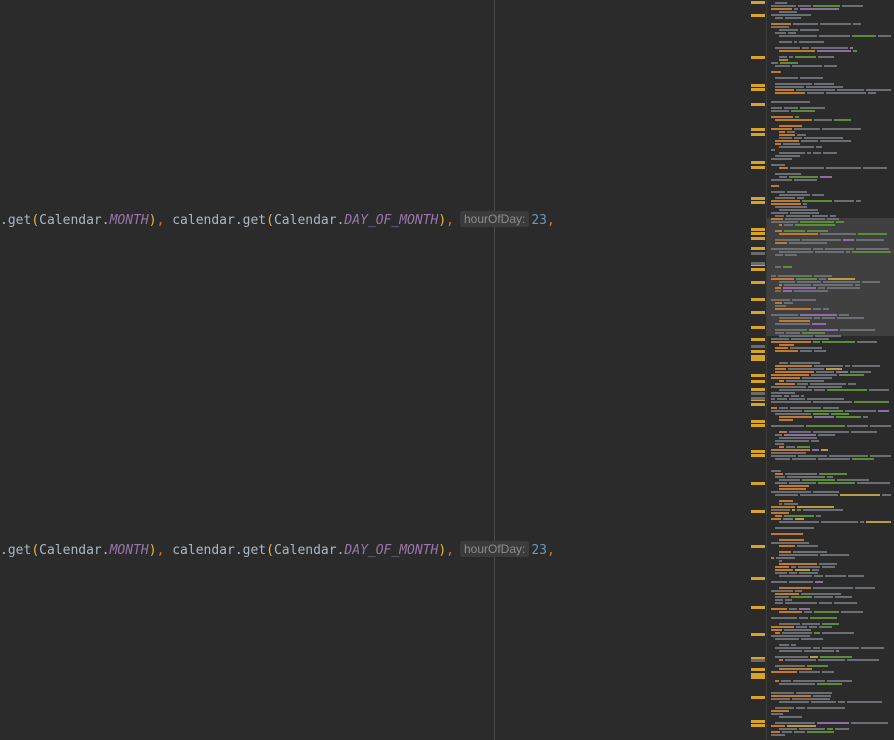 This screenshot has width=894, height=740. I want to click on error-stripe, so click(758, 370).